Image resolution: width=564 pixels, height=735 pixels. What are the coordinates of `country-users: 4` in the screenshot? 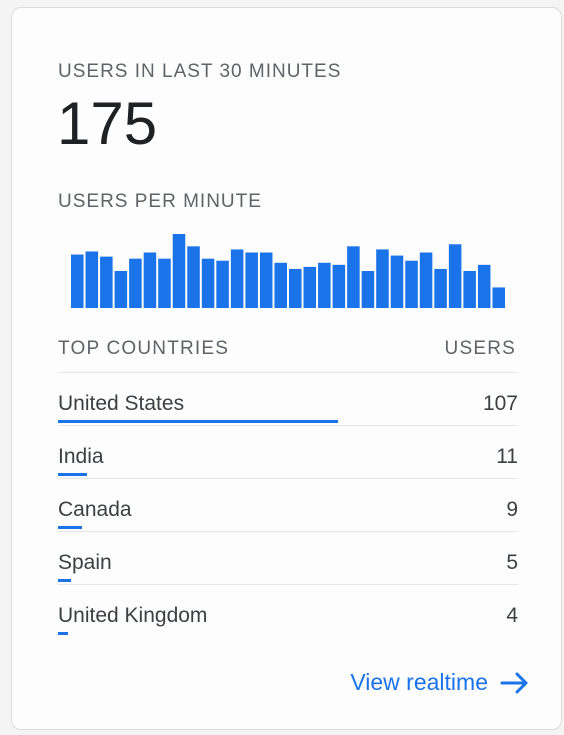 It's located at (512, 615).